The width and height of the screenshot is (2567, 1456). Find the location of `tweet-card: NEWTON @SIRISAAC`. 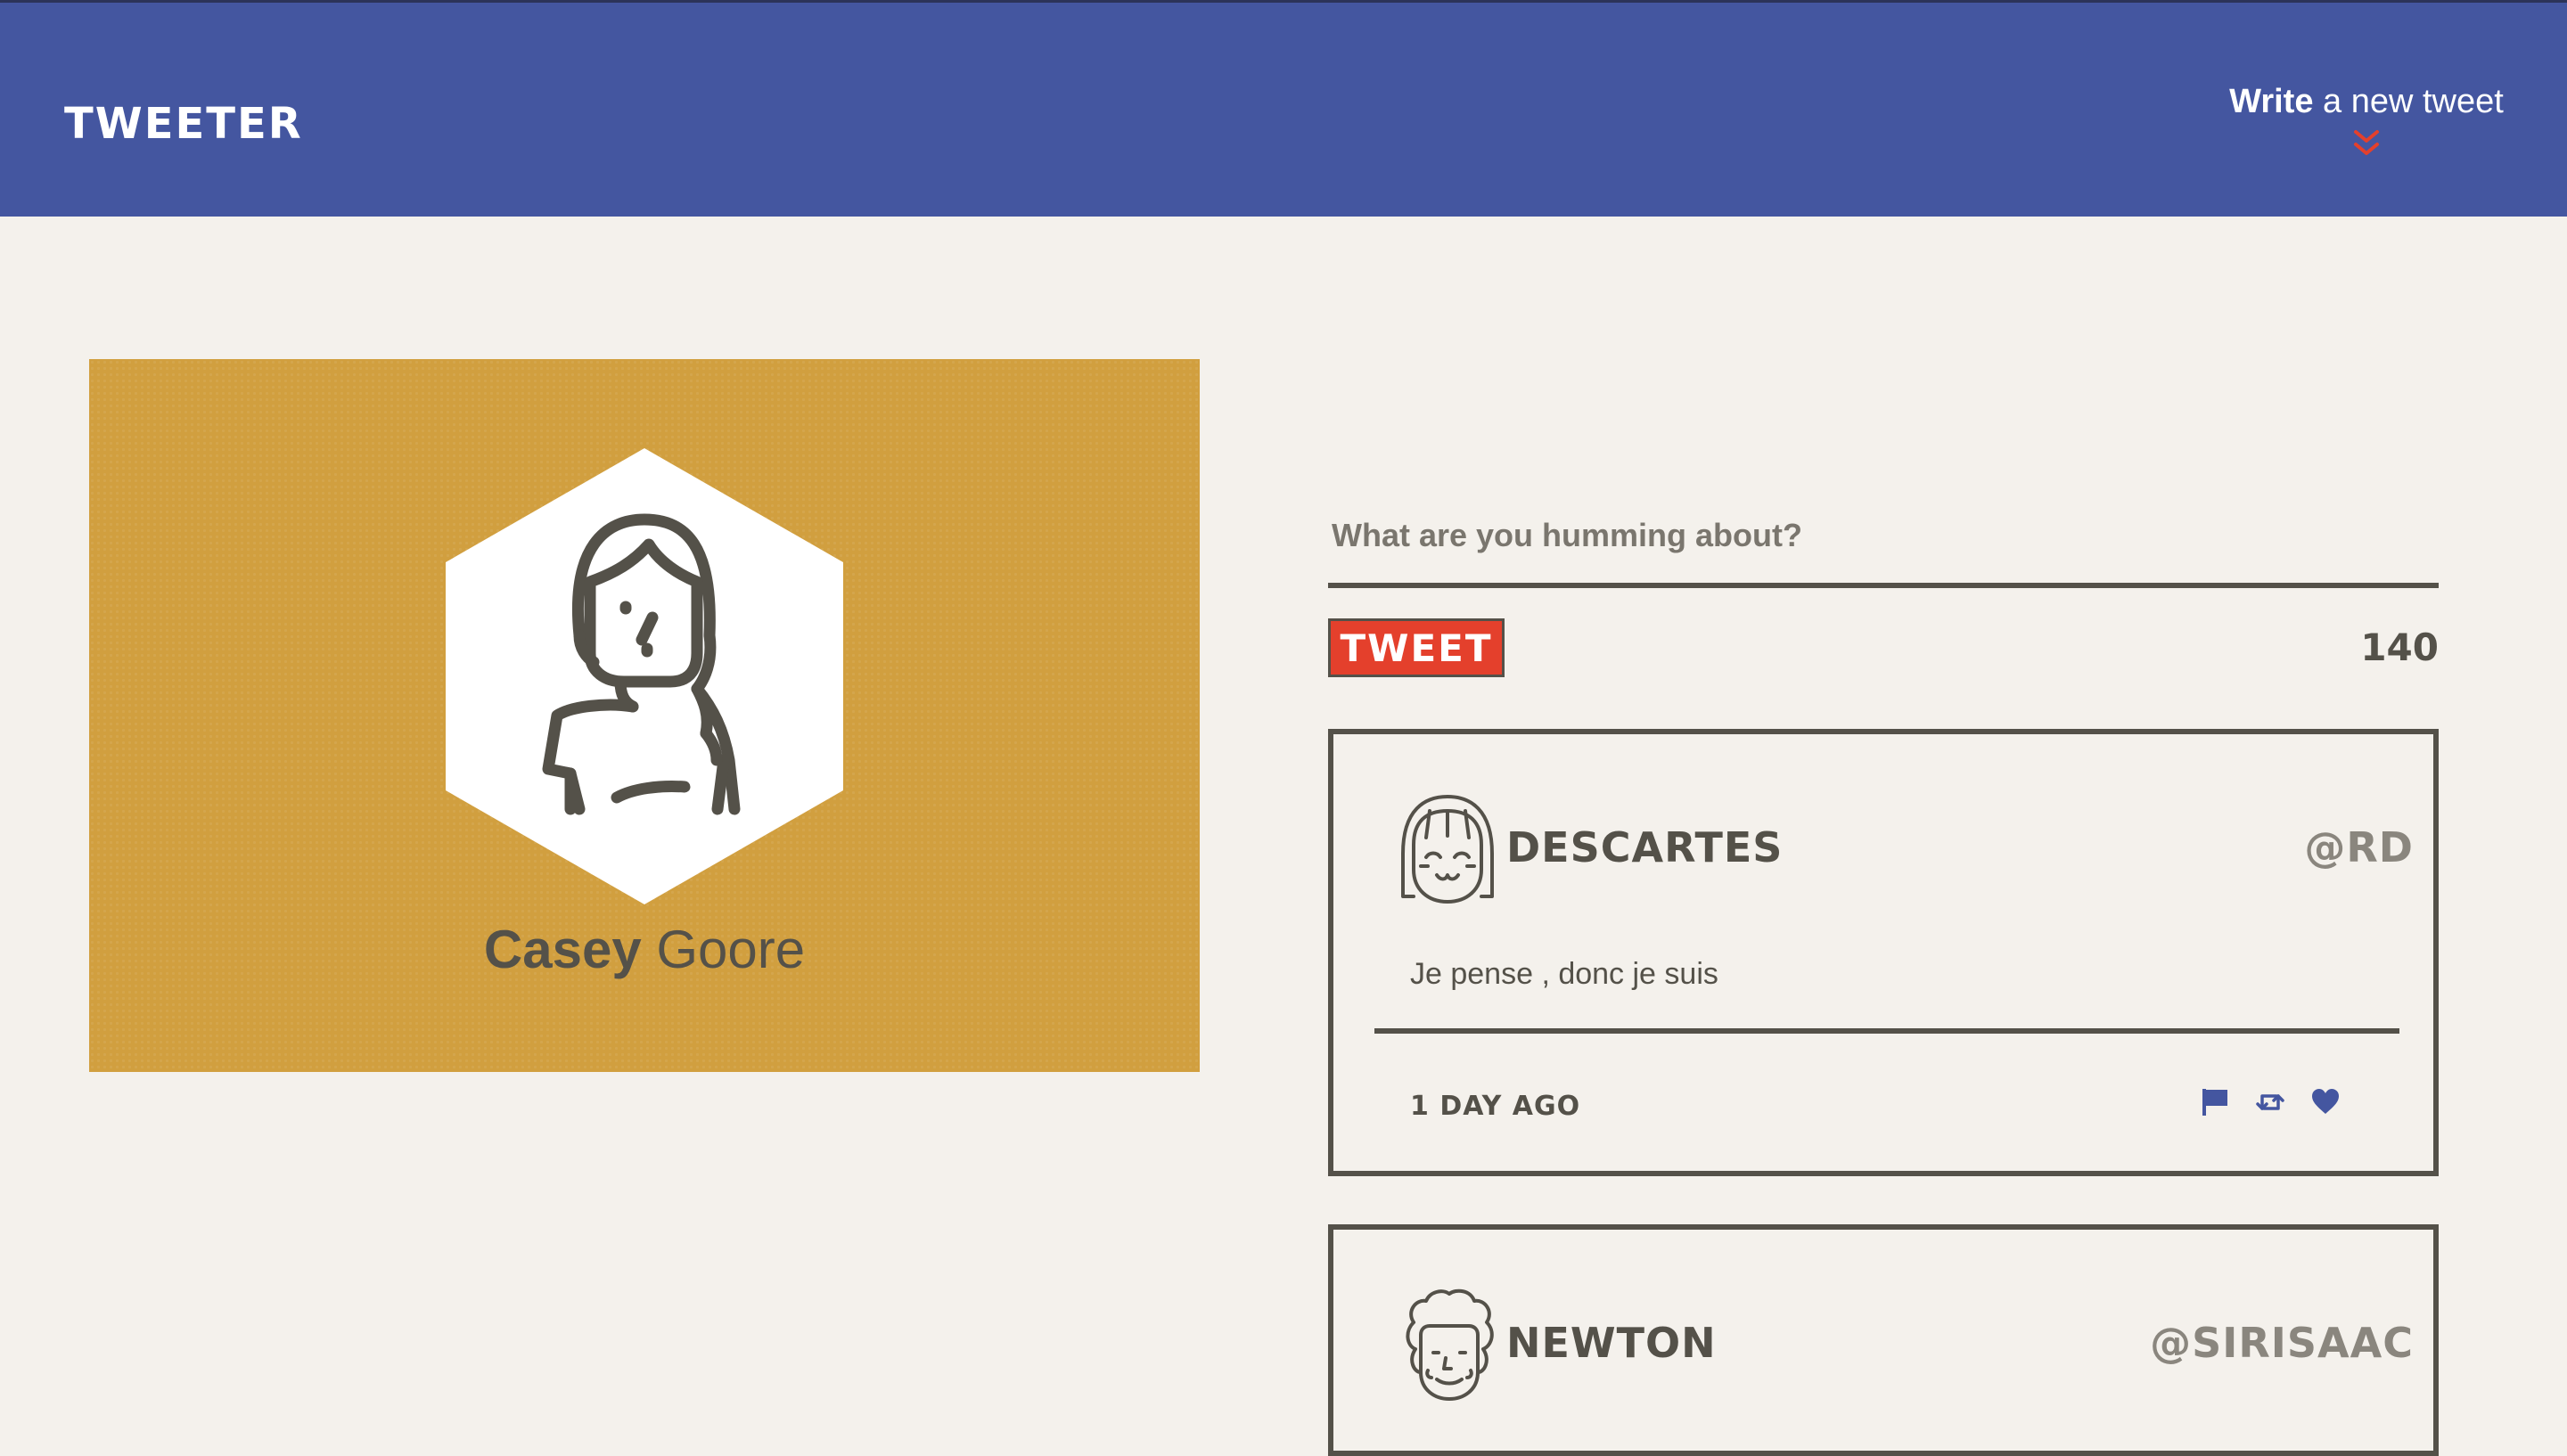

tweet-card: NEWTON @SIRISAAC is located at coordinates (1884, 1340).